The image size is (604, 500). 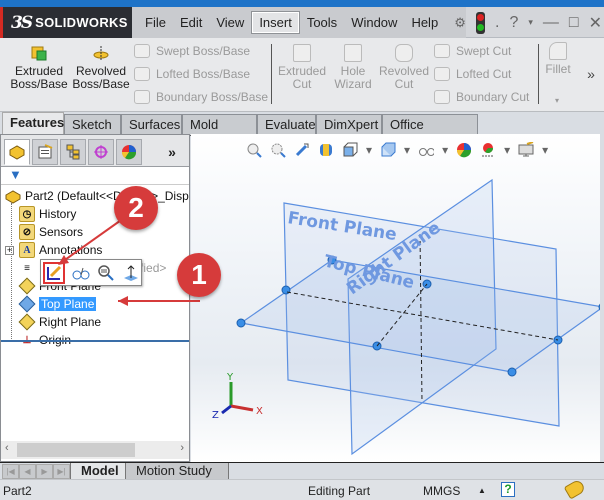 I want to click on menu-edit: Edit, so click(x=191, y=22).